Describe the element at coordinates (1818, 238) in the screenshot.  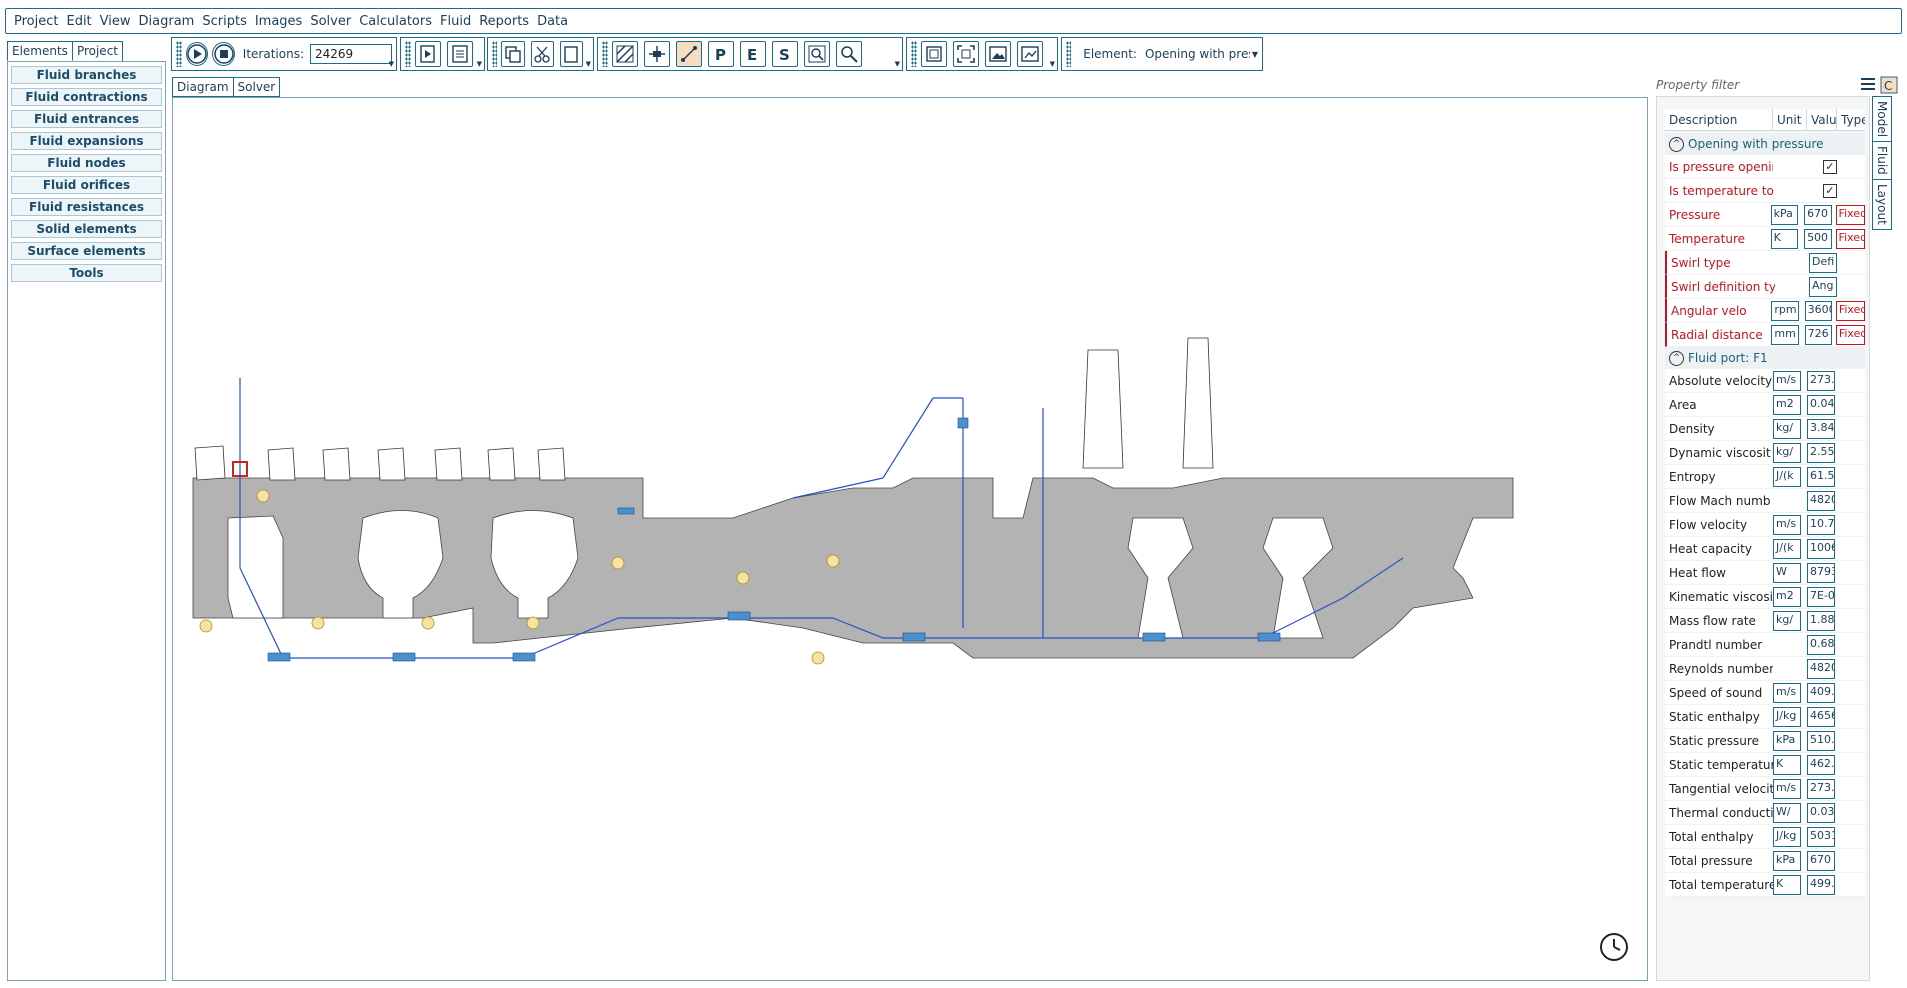
I see `value-field: 500` at that location.